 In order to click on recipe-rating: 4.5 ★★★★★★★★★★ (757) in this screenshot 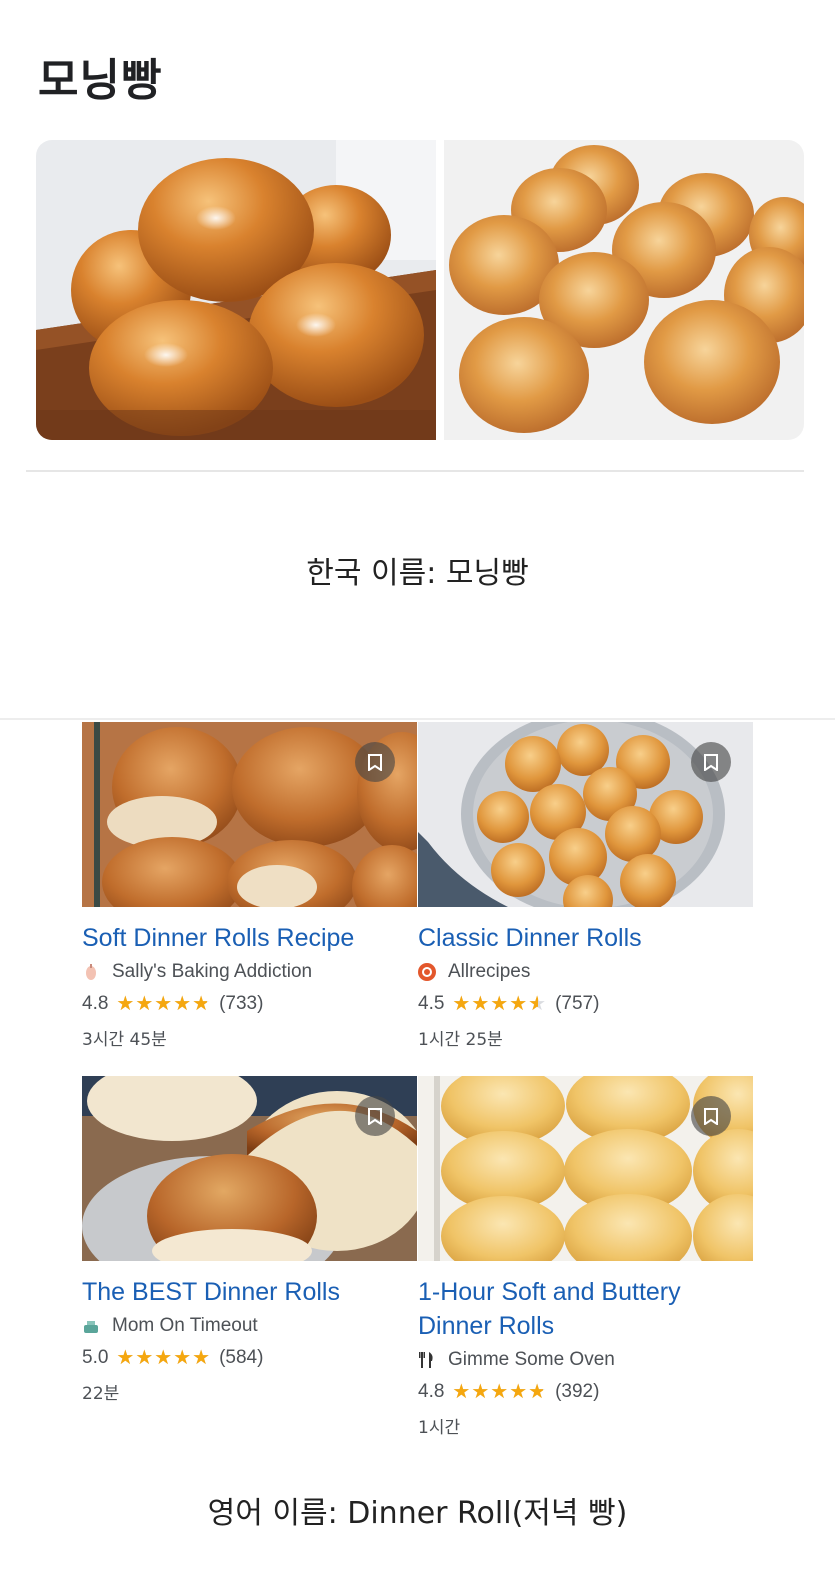, I will do `click(585, 1004)`.